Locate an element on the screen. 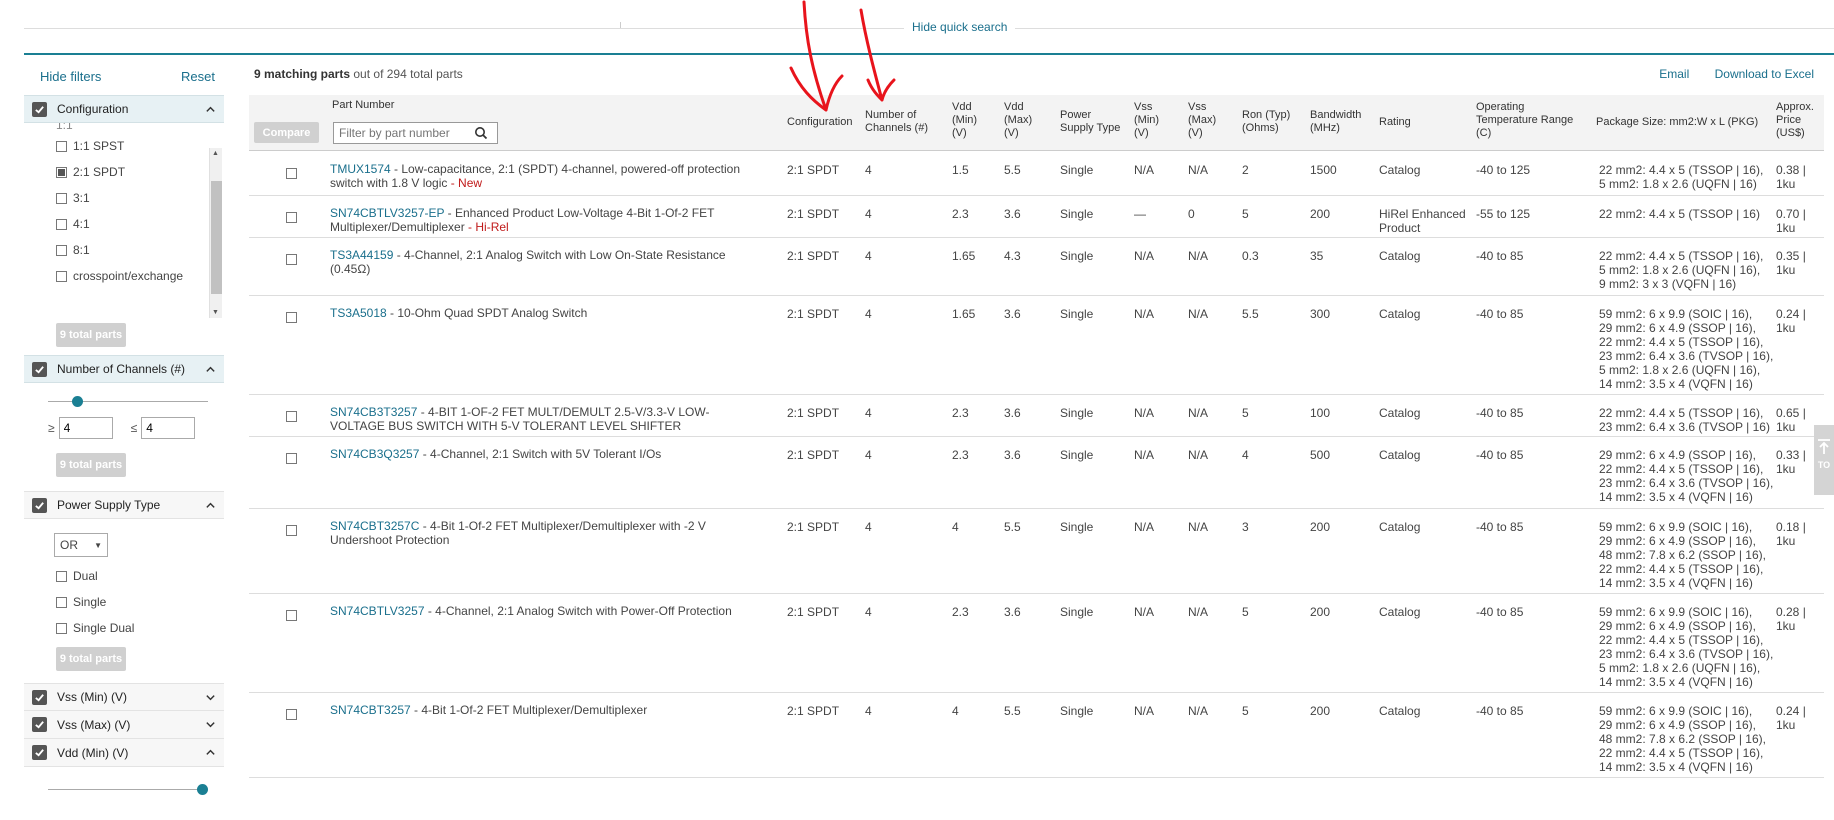 This screenshot has height=820, width=1834. part-number-link: SN74CBT3257C is located at coordinates (374, 526).